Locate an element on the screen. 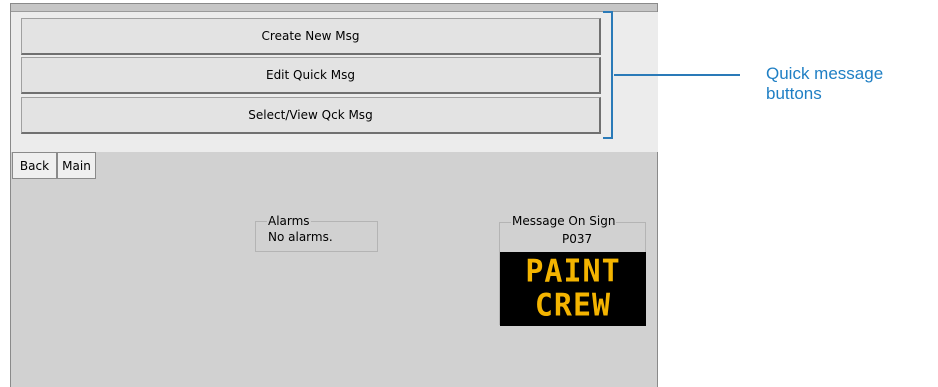  main-button: Main is located at coordinates (76, 165).